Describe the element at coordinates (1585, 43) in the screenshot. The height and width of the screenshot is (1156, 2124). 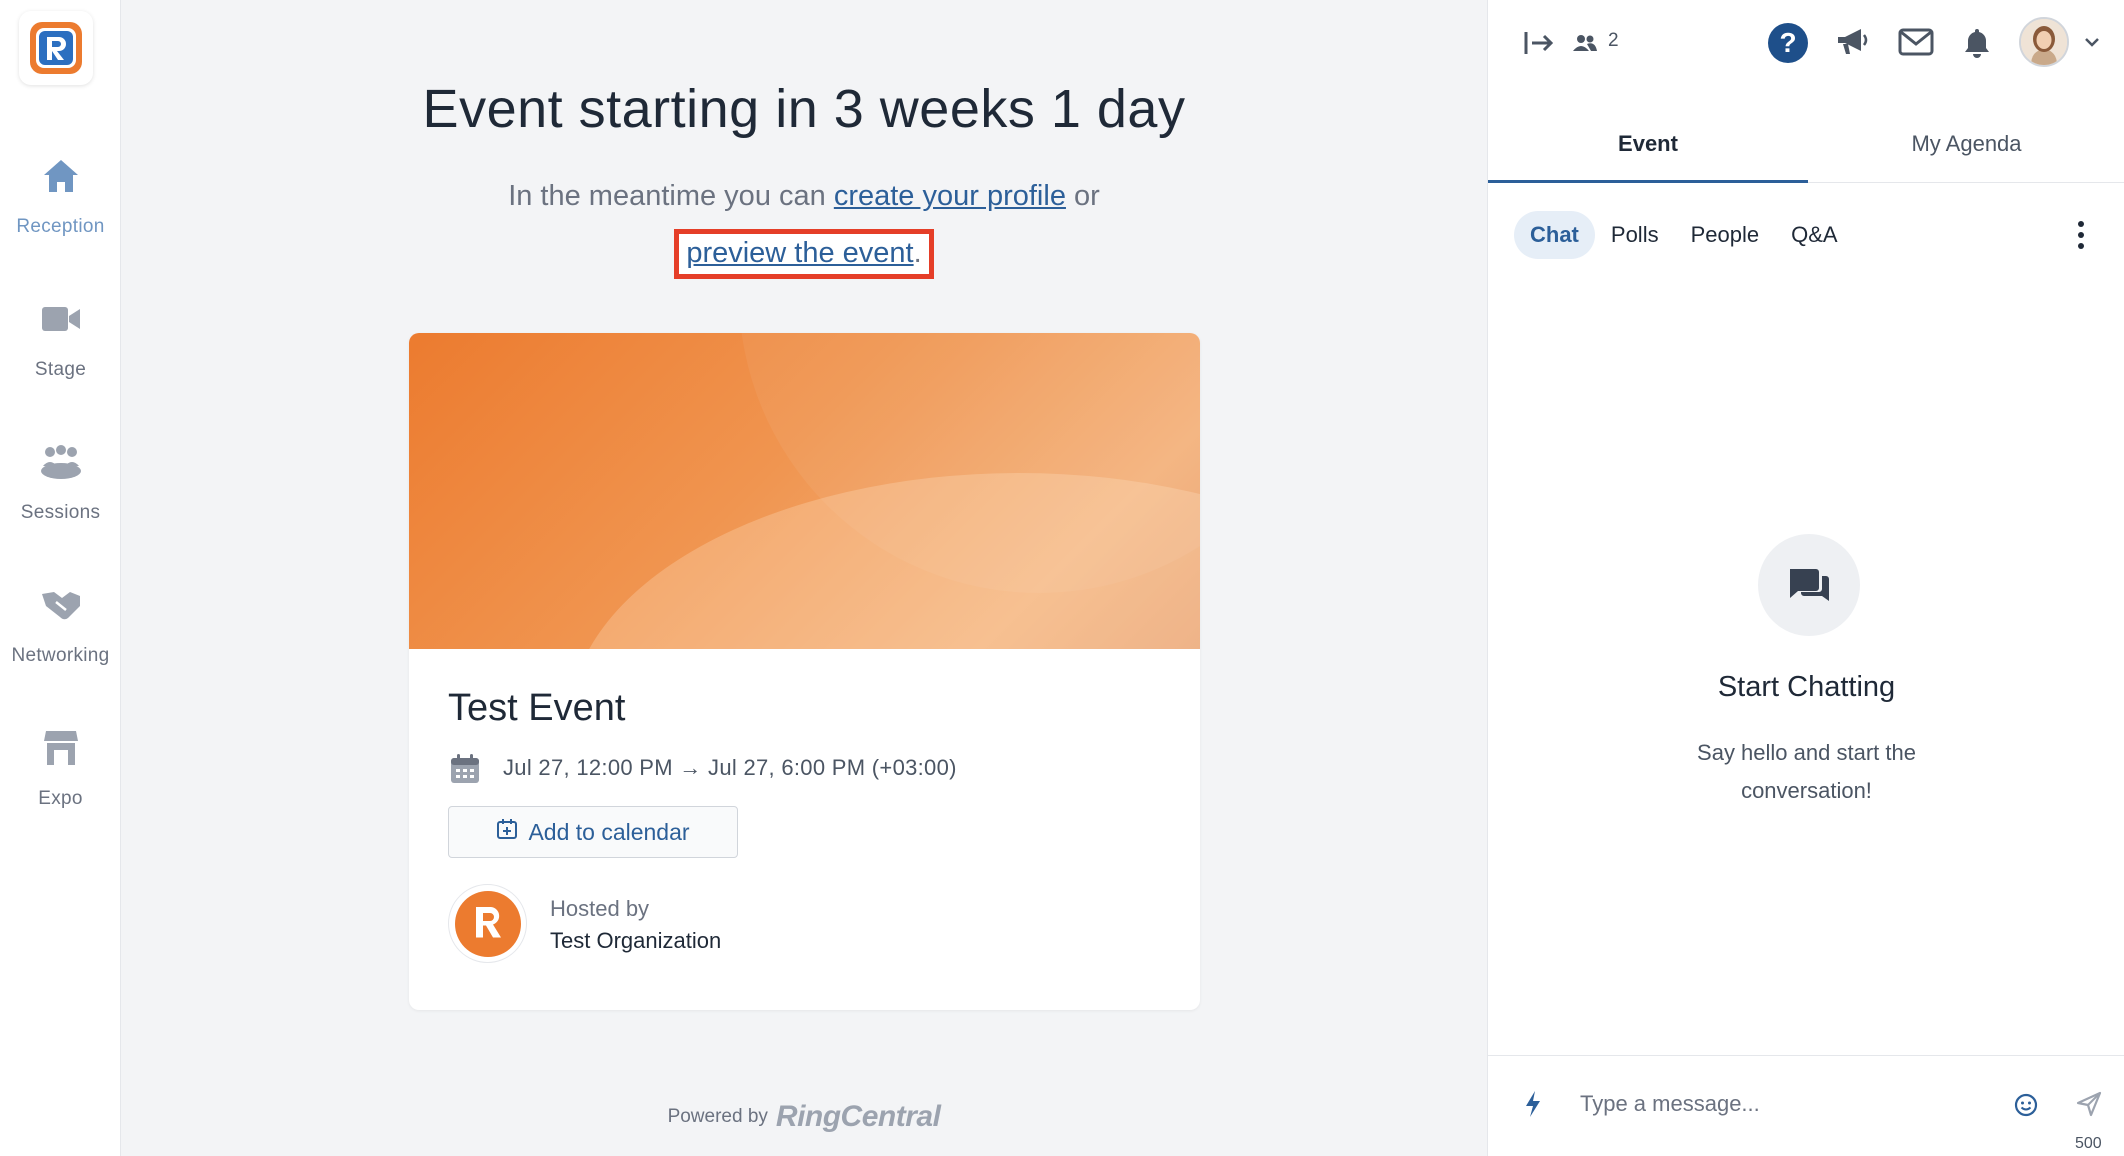
I see `attendees-icon` at that location.